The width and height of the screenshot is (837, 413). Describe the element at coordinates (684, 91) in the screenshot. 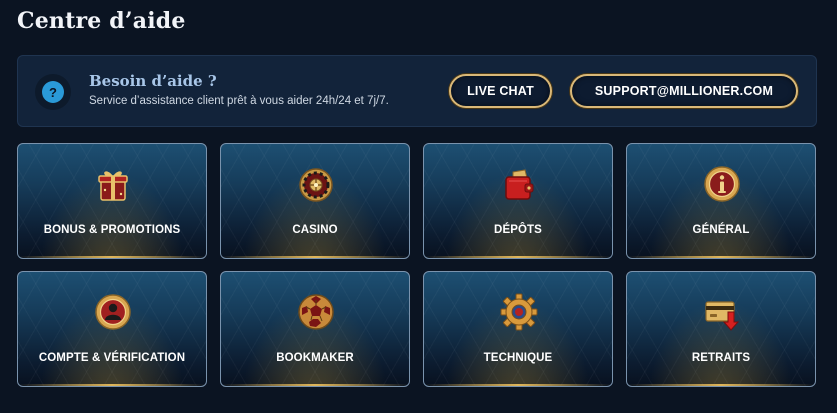

I see `support-email-button: SUPPORT@MILLIONER.COM` at that location.